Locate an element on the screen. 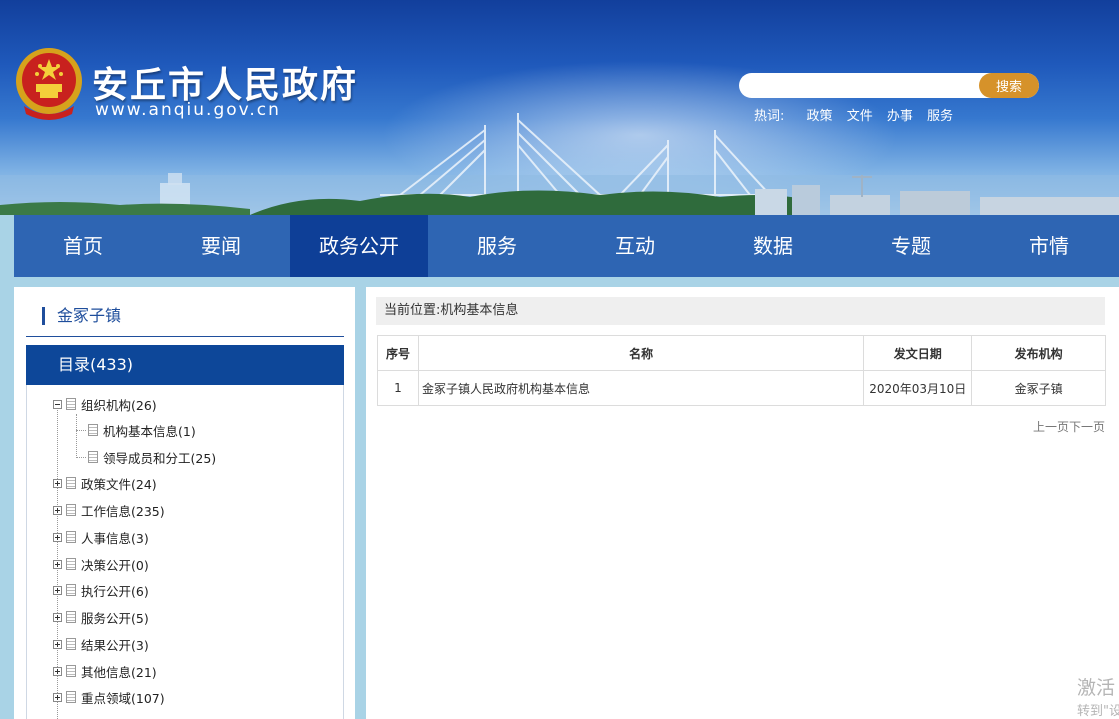 The width and height of the screenshot is (1119, 719). search-button: 搜索 is located at coordinates (1009, 85).